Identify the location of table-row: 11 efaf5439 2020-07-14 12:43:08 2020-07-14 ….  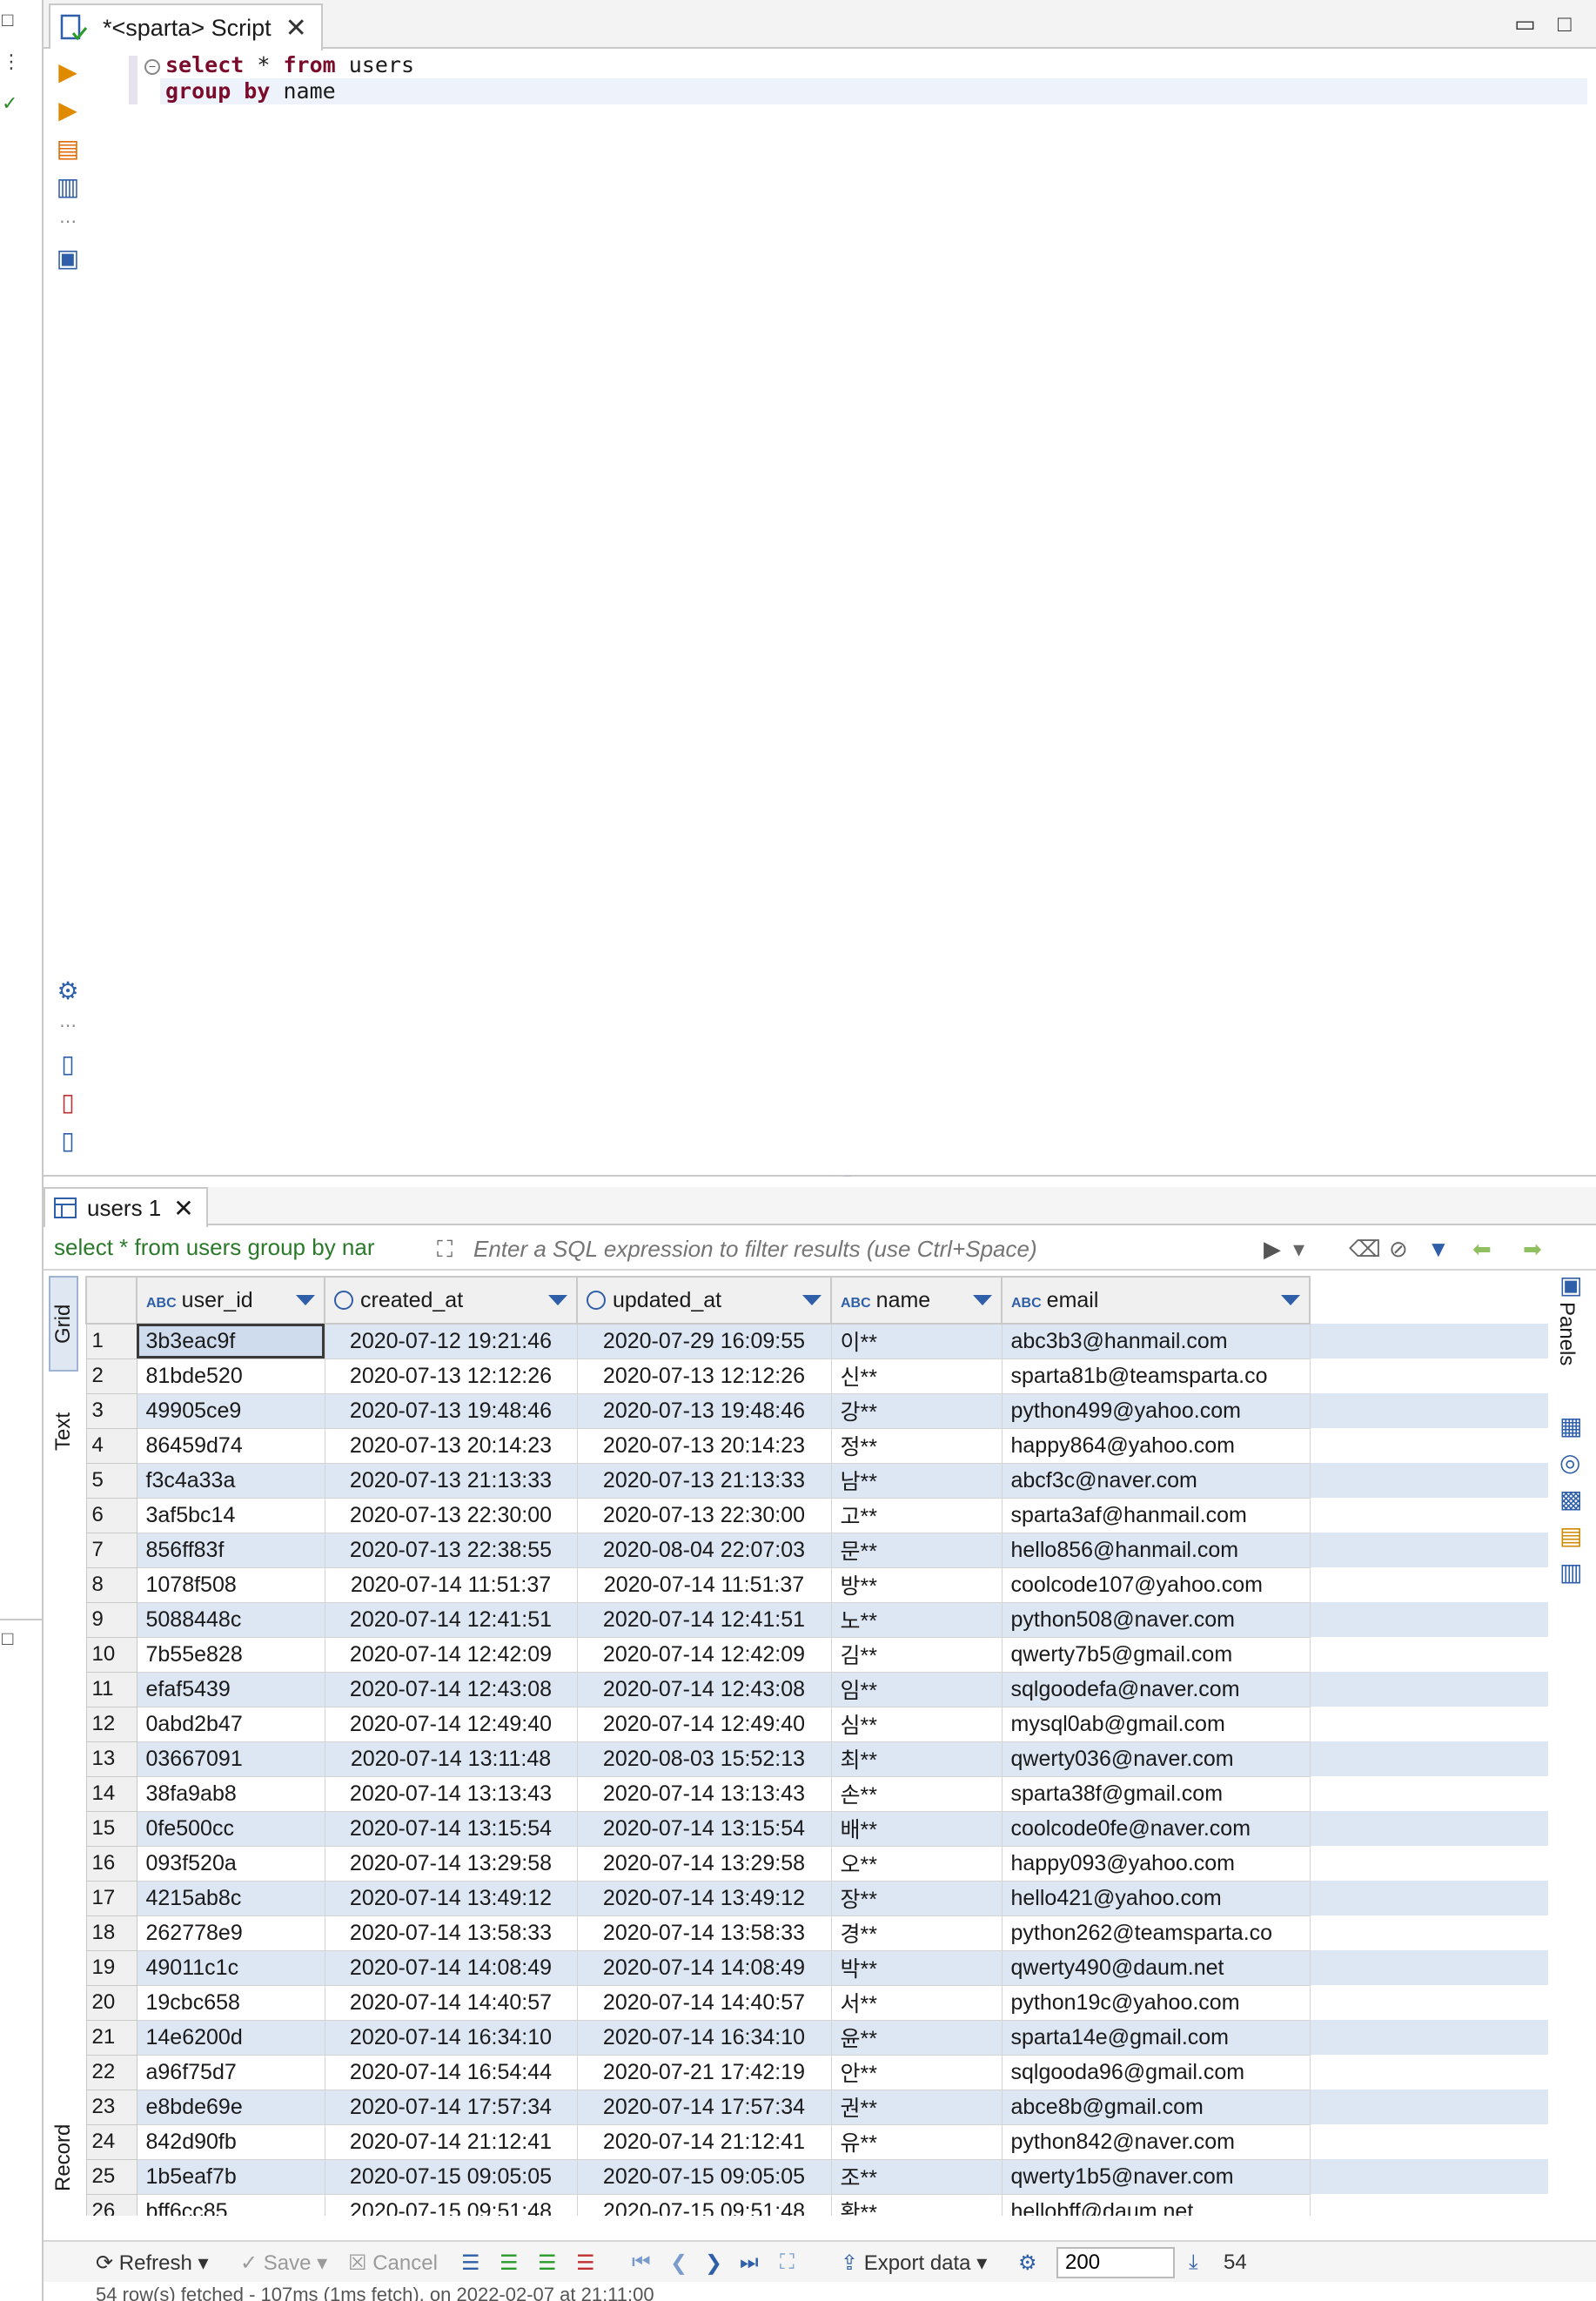
(816, 1689).